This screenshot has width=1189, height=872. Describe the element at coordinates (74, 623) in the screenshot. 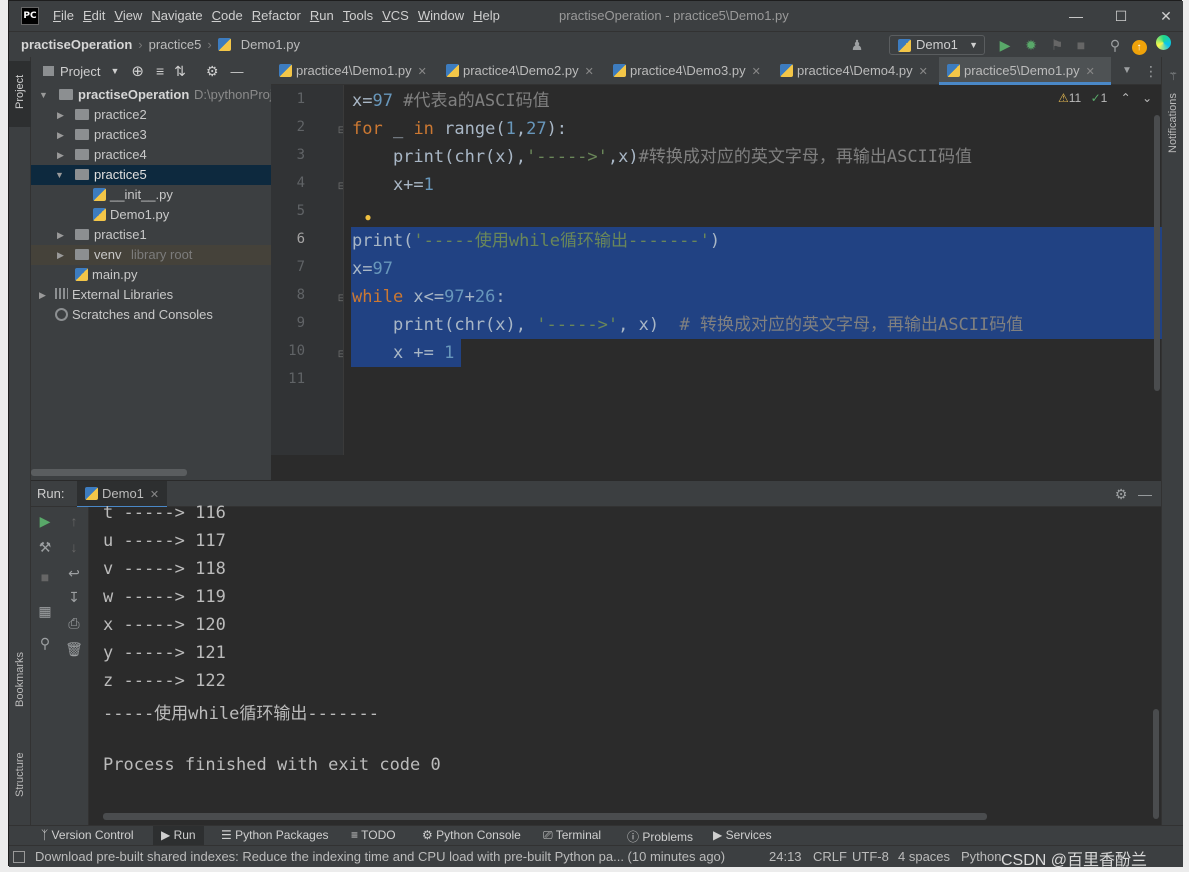

I see `print-icon: ⎙` at that location.